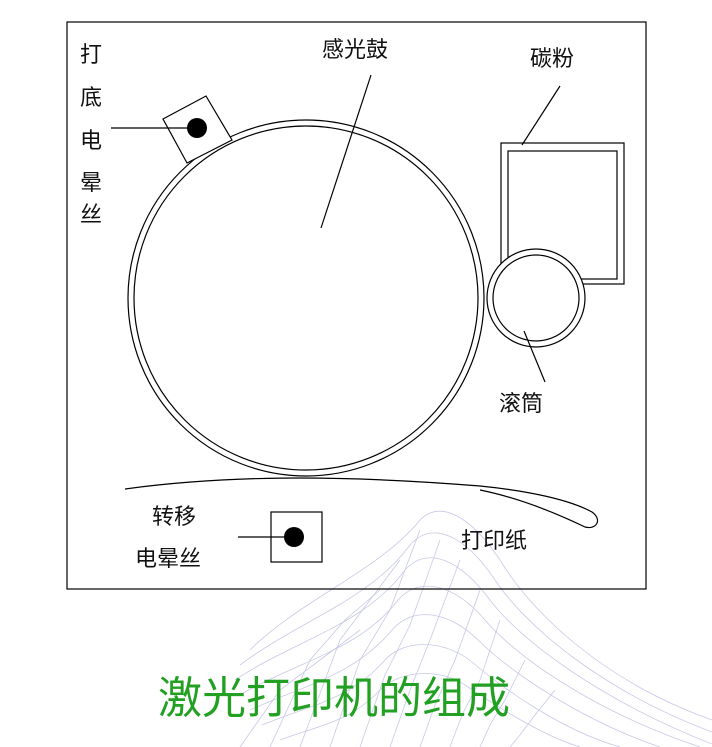 The image size is (712, 747). I want to click on drum-label: 感光鼓, so click(355, 50).